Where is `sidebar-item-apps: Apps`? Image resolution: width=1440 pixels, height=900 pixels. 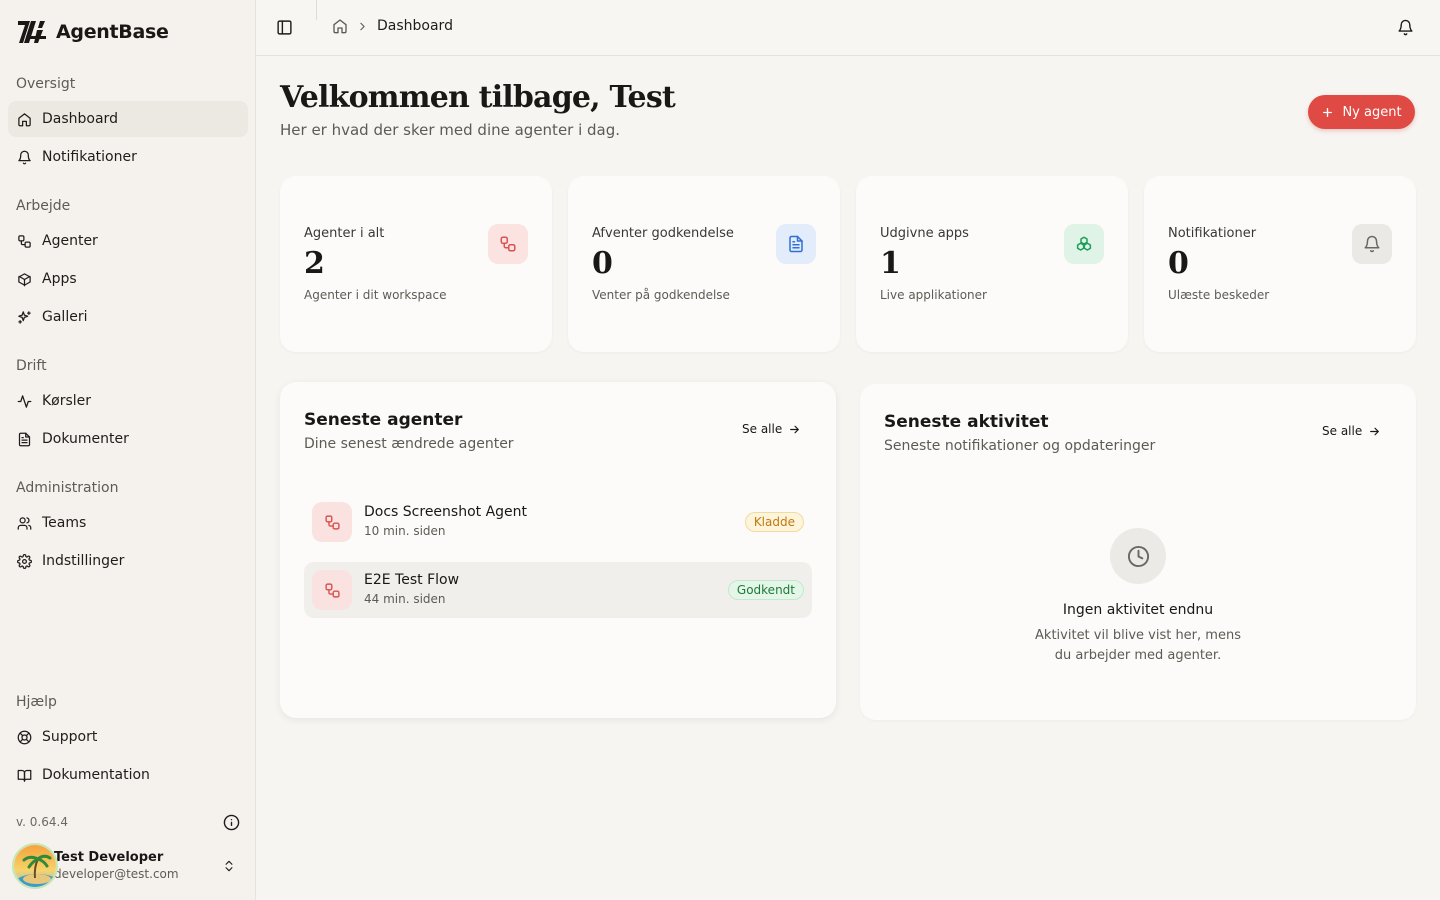
sidebar-item-apps: Apps is located at coordinates (128, 279).